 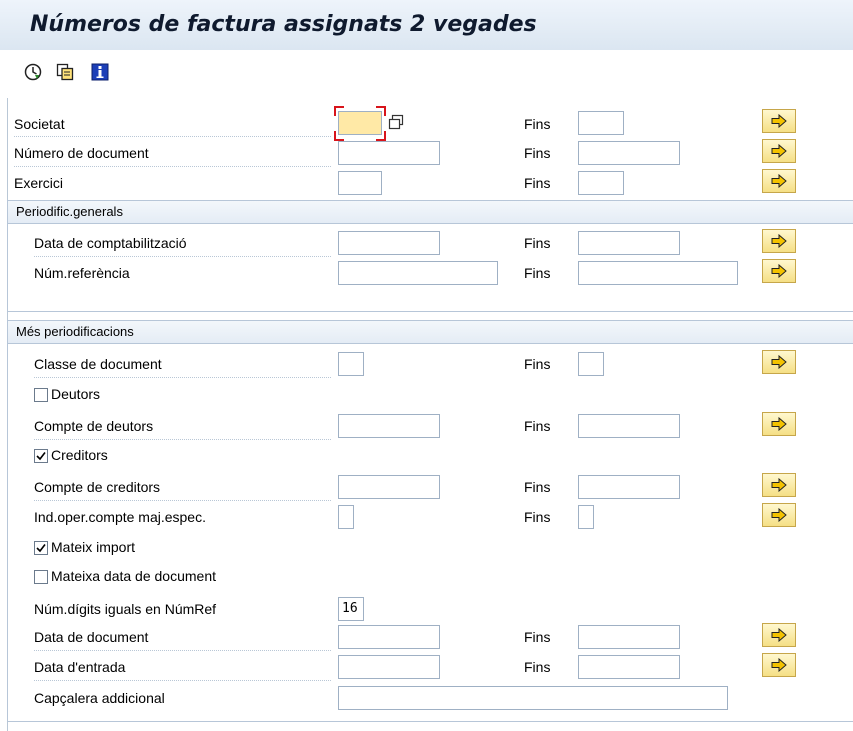 What do you see at coordinates (39, 183) in the screenshot?
I see `exercici-label: Exercici` at bounding box center [39, 183].